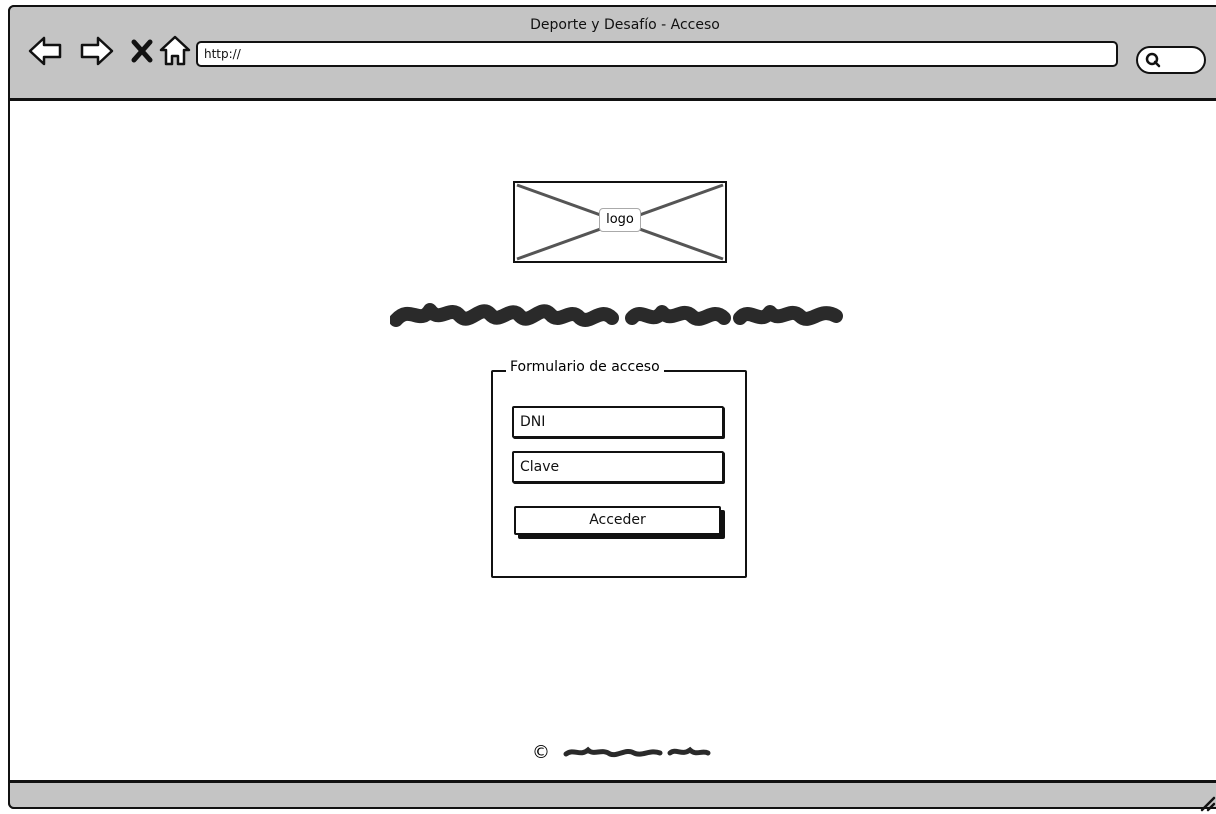  Describe the element at coordinates (585, 367) in the screenshot. I see `login-form-legend: Formulario de acceso` at that location.